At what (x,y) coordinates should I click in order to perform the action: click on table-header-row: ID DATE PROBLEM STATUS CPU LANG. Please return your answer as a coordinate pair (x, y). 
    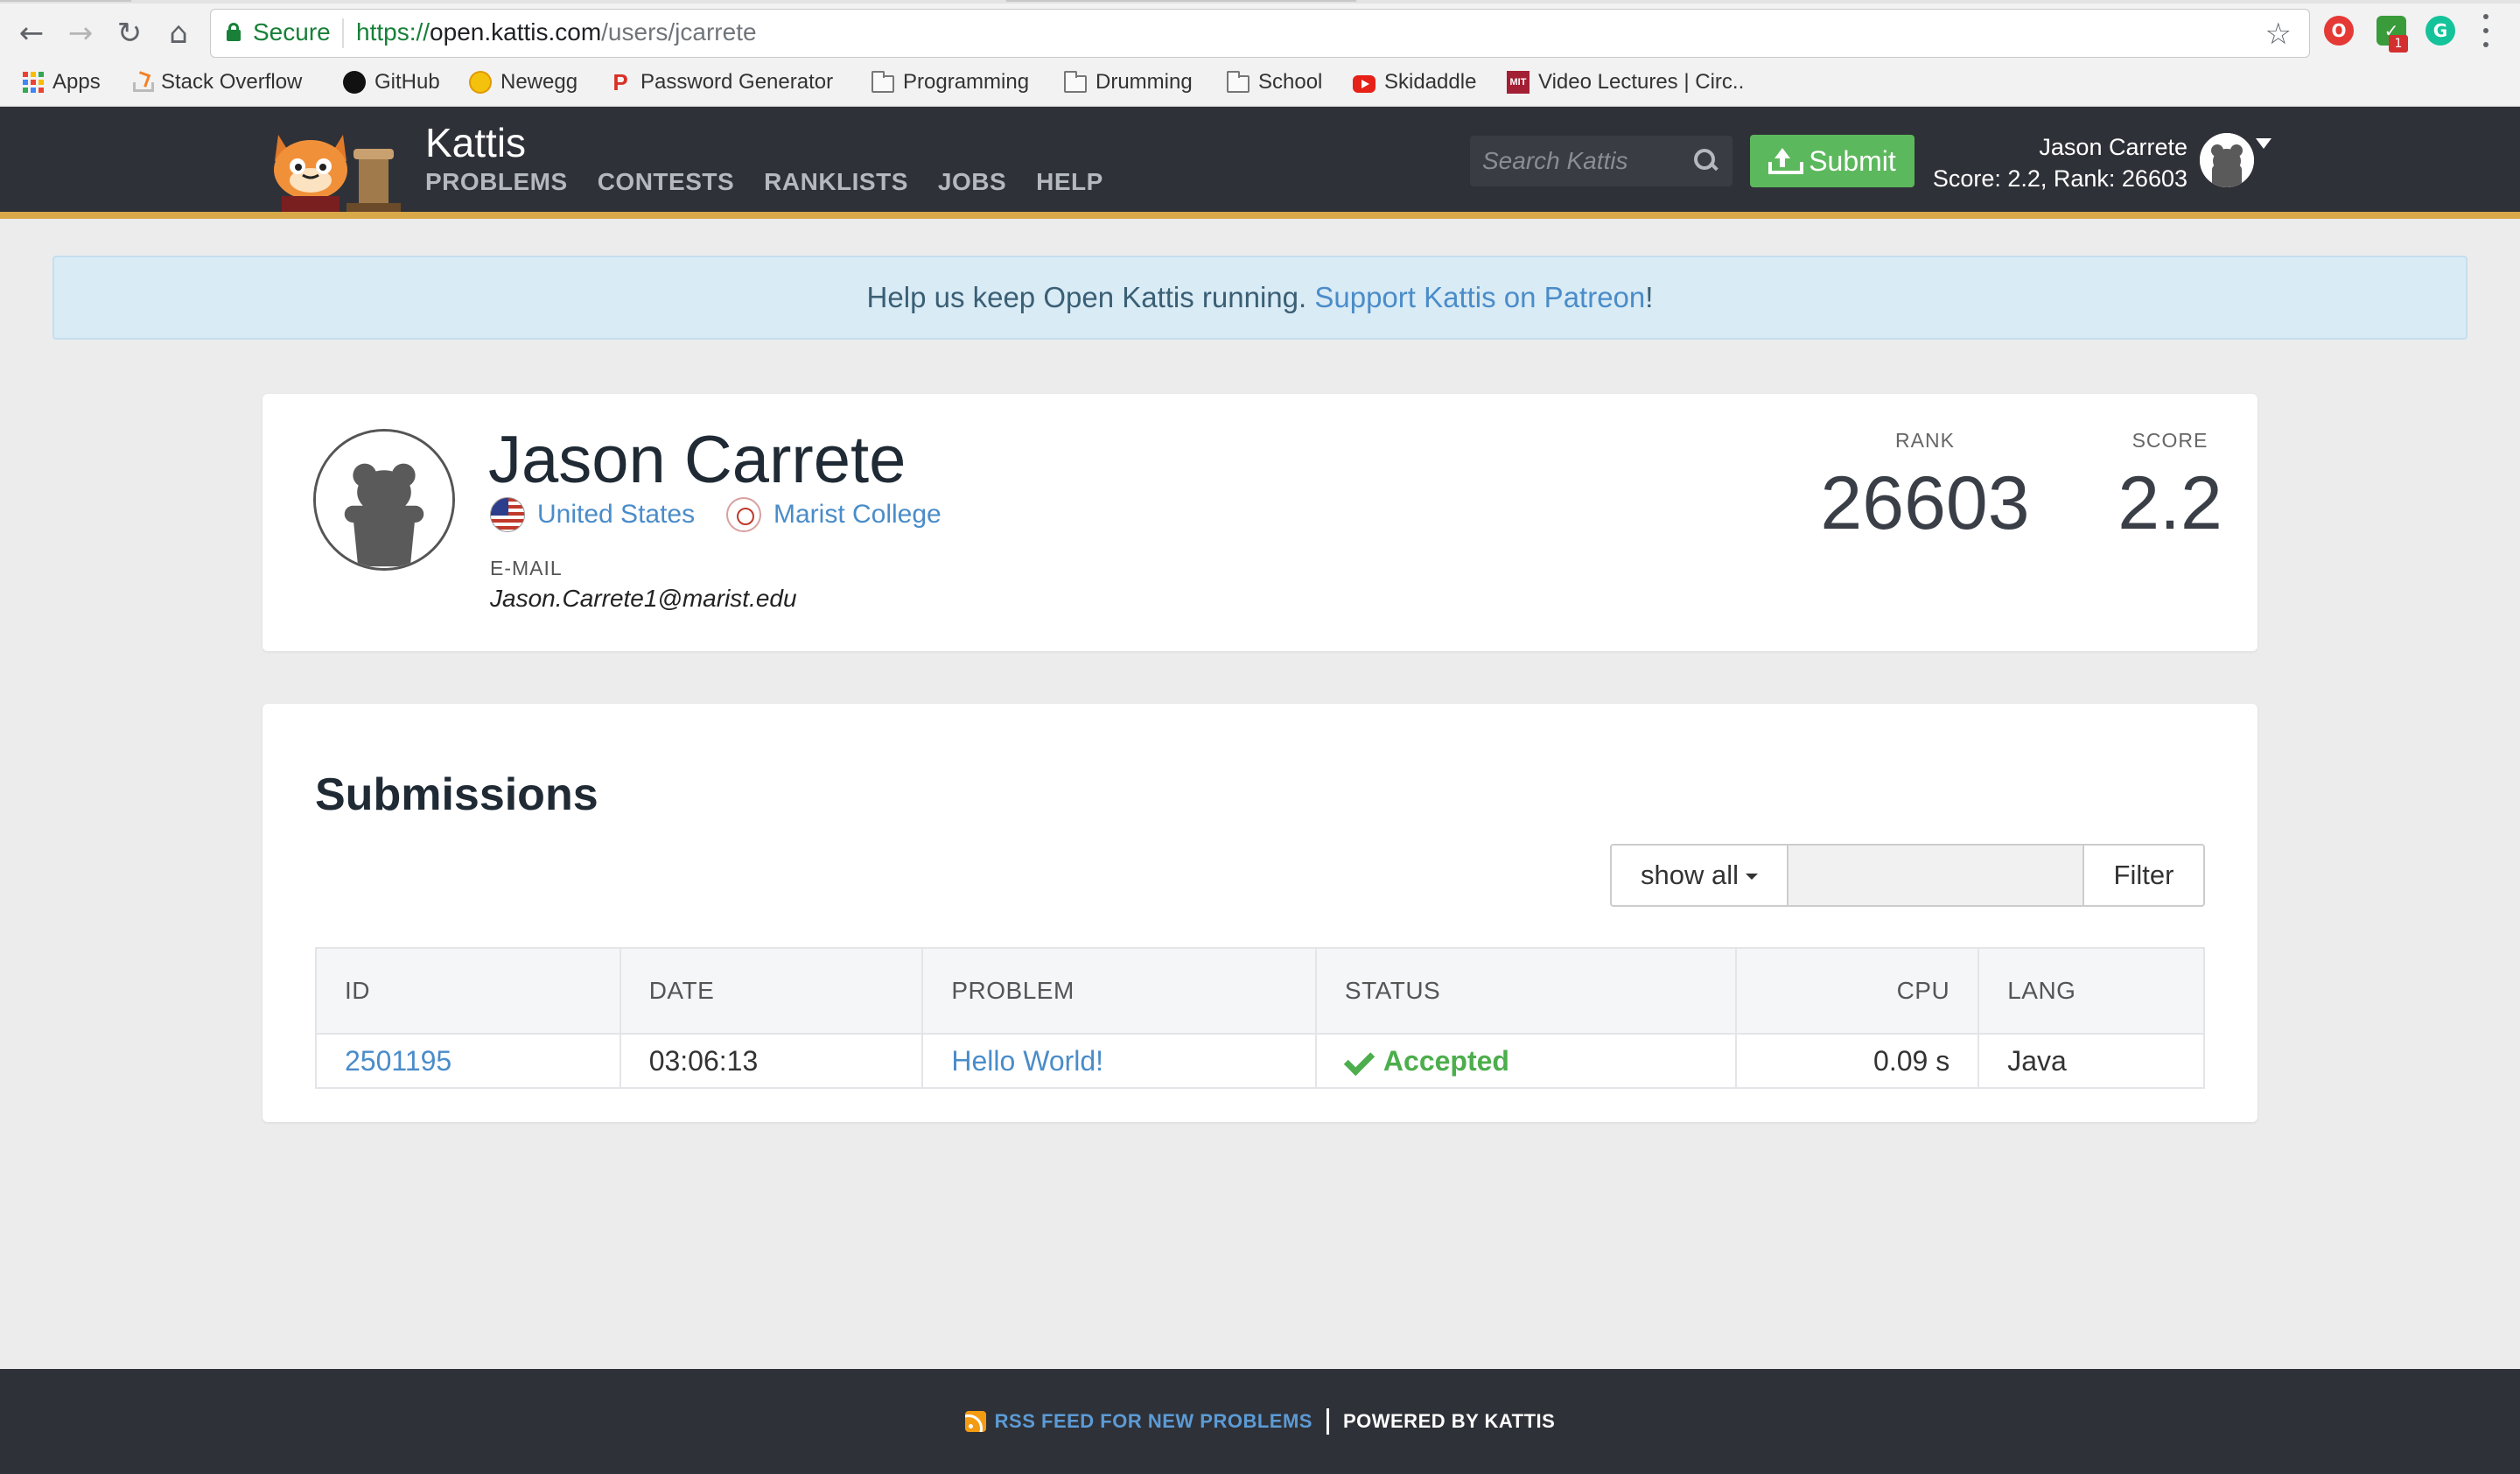
    Looking at the image, I should click on (1260, 991).